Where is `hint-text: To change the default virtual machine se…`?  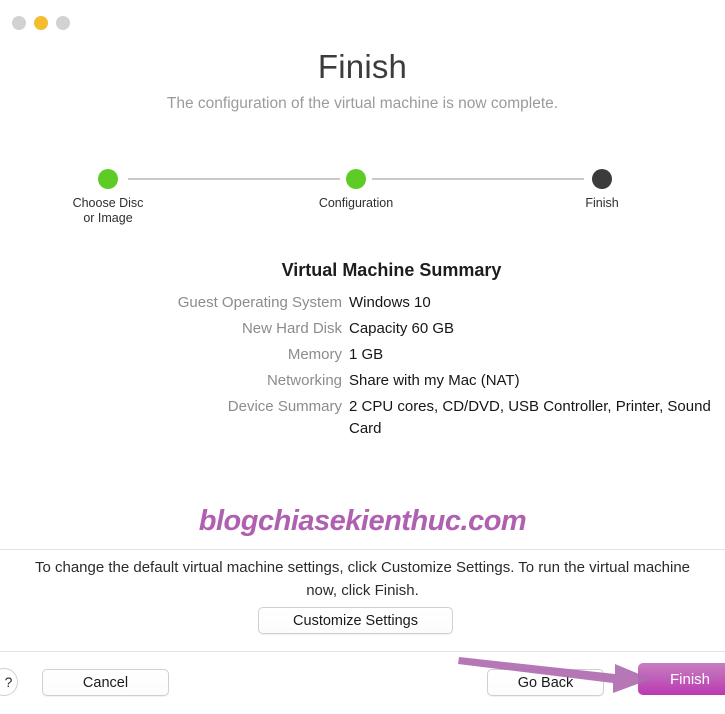 hint-text: To change the default virtual machine se… is located at coordinates (362, 579).